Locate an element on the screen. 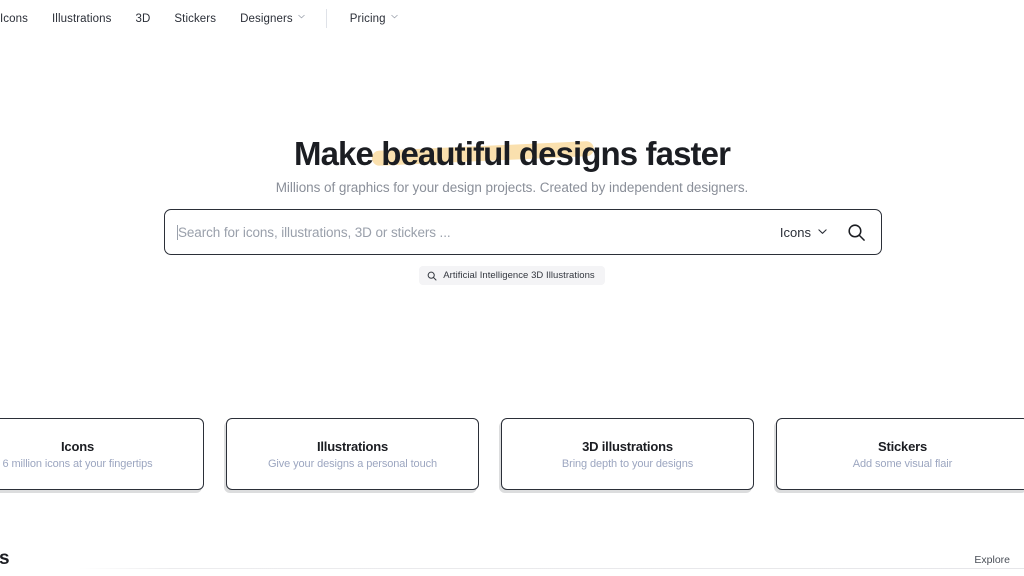 Image resolution: width=1024 pixels, height=576 pixels. section-header: Icons Explore is located at coordinates (512, 562).